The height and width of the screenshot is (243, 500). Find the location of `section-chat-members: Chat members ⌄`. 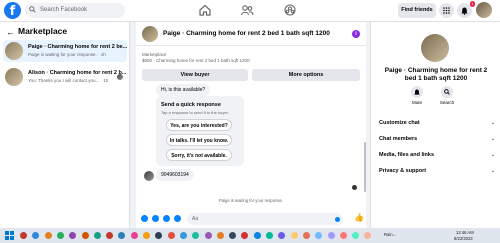

section-chat-members: Chat members ⌄ is located at coordinates (437, 139).